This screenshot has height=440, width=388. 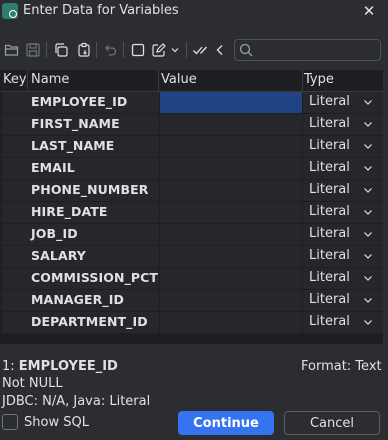 I want to click on table-row: SALARY Literal, so click(x=191, y=257).